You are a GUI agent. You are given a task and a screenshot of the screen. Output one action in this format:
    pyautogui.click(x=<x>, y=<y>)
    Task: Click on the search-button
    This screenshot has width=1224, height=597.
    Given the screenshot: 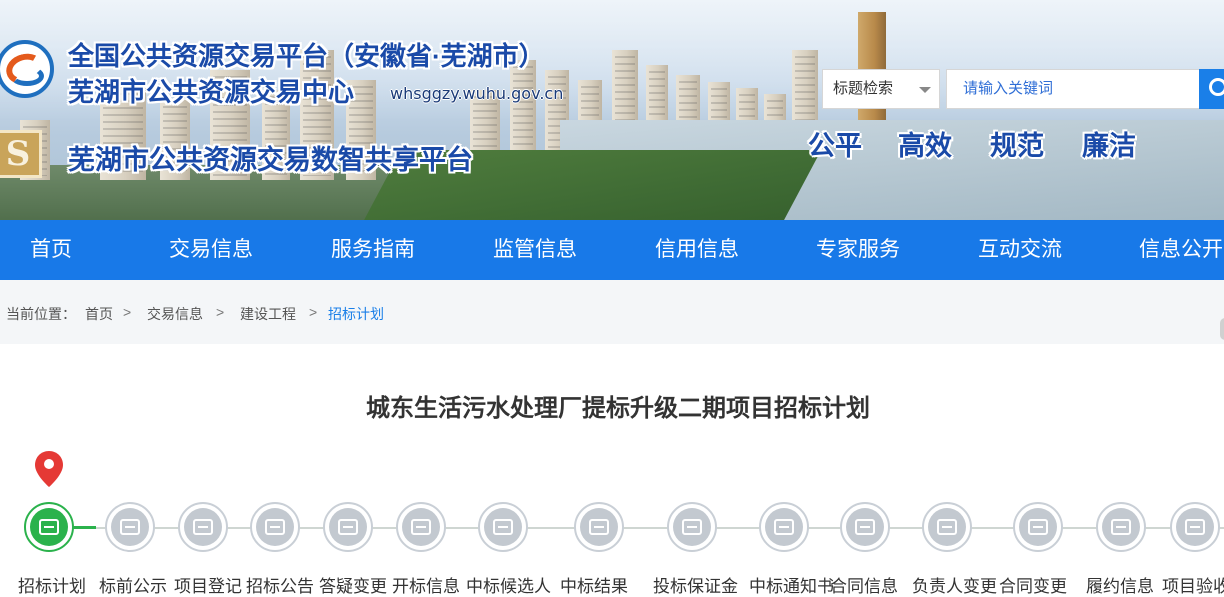 What is the action you would take?
    pyautogui.click(x=1211, y=89)
    